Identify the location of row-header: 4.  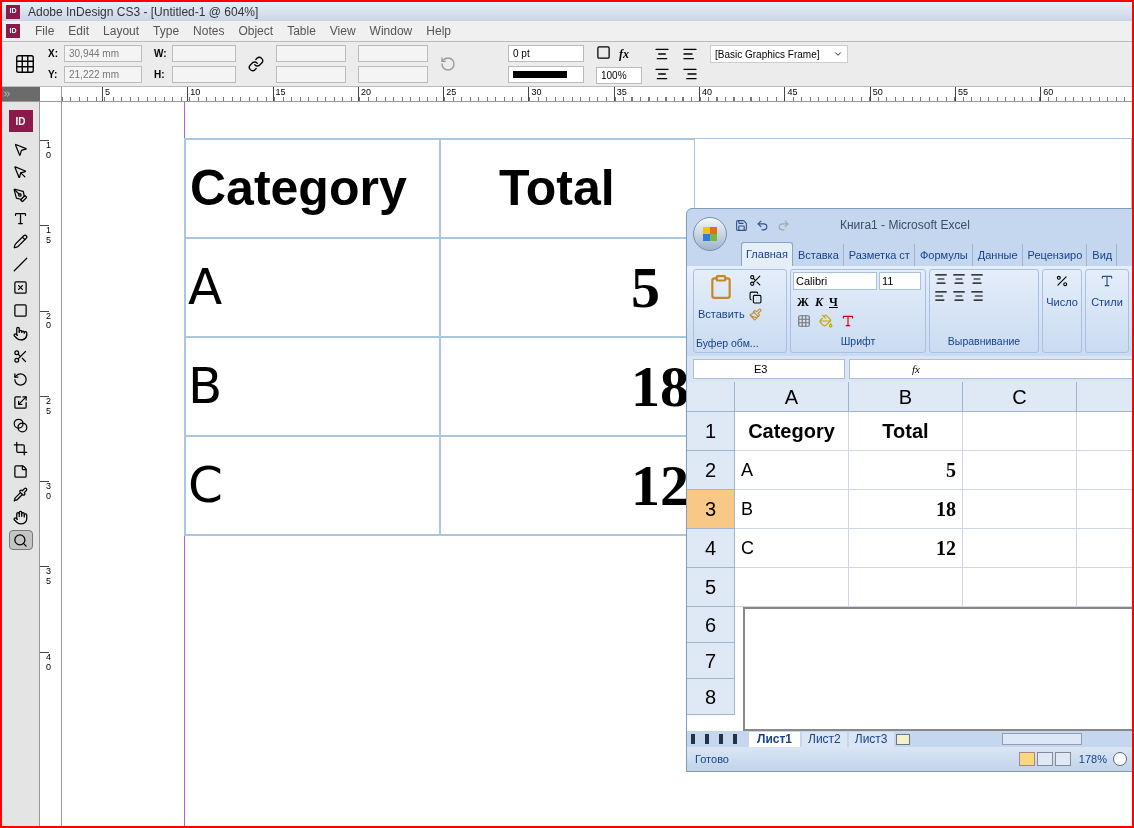
(711, 548).